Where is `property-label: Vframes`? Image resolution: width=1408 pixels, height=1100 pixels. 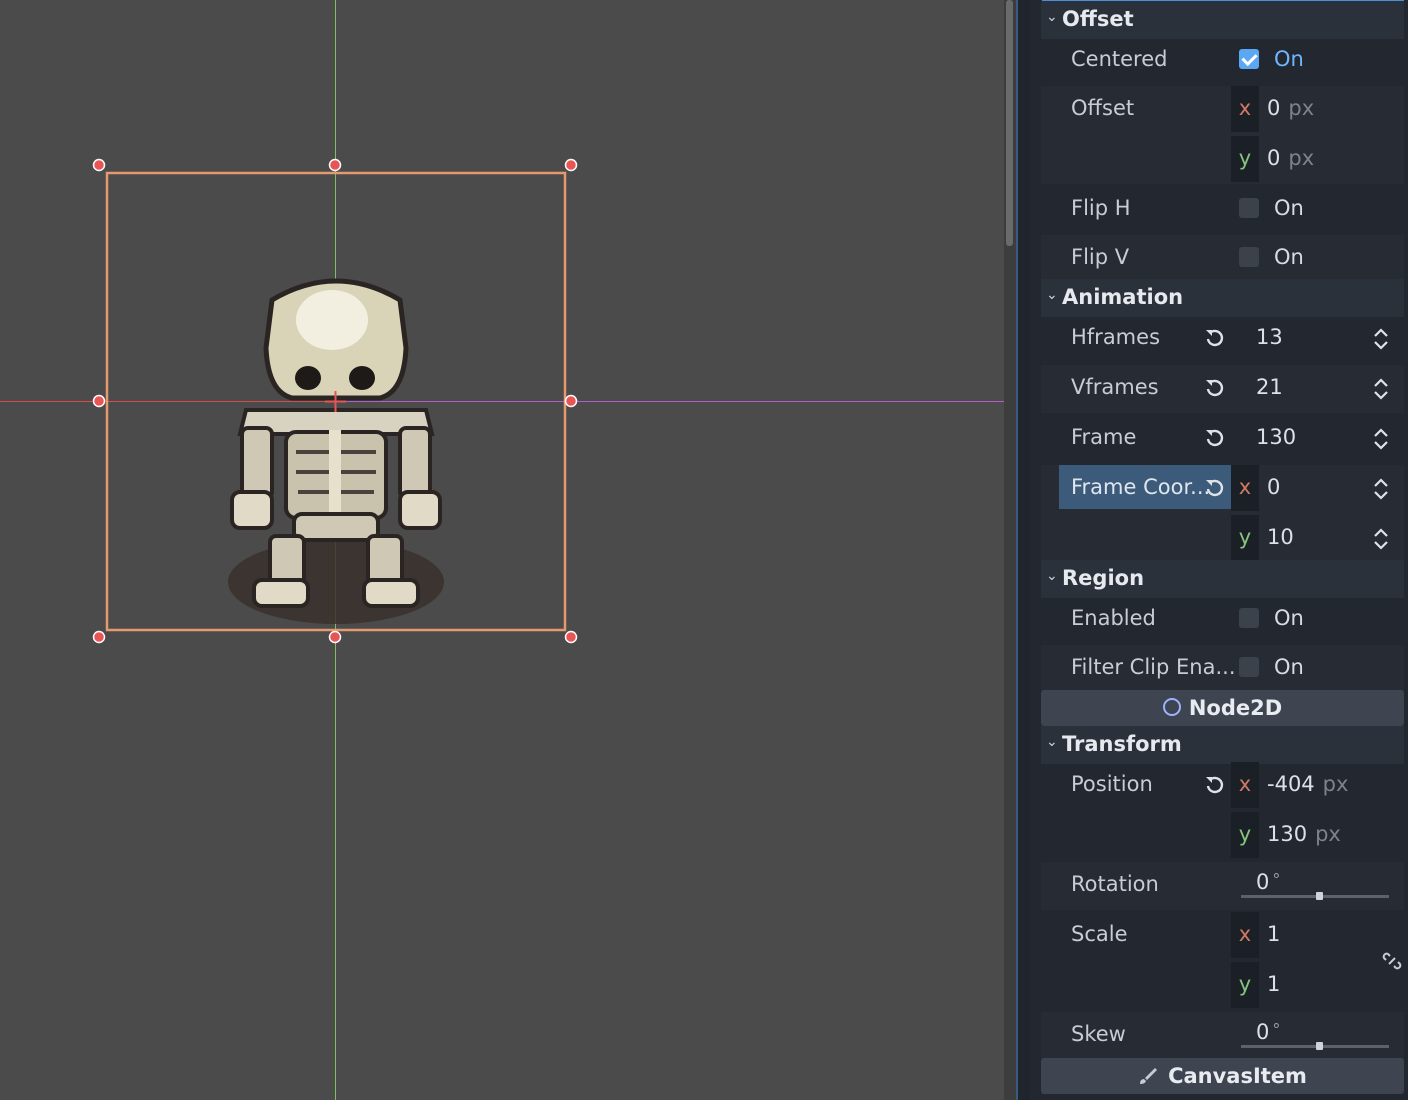 property-label: Vframes is located at coordinates (1115, 387).